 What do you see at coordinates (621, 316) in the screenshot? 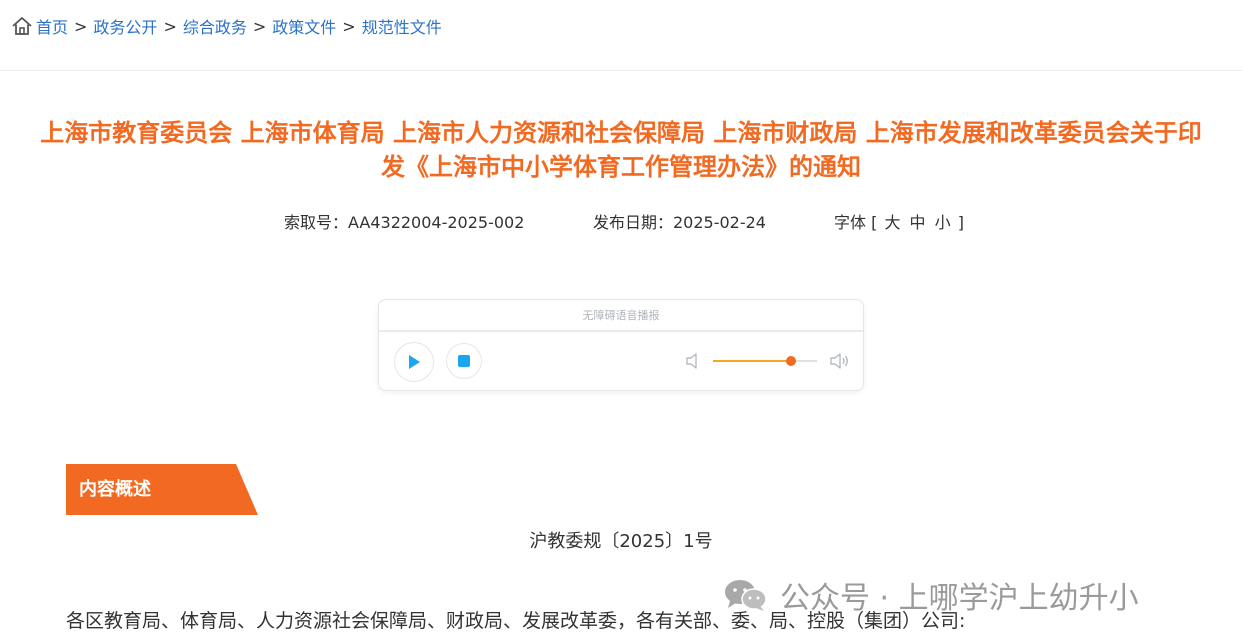
I see `audio-player-title: 无障碍语音播报` at bounding box center [621, 316].